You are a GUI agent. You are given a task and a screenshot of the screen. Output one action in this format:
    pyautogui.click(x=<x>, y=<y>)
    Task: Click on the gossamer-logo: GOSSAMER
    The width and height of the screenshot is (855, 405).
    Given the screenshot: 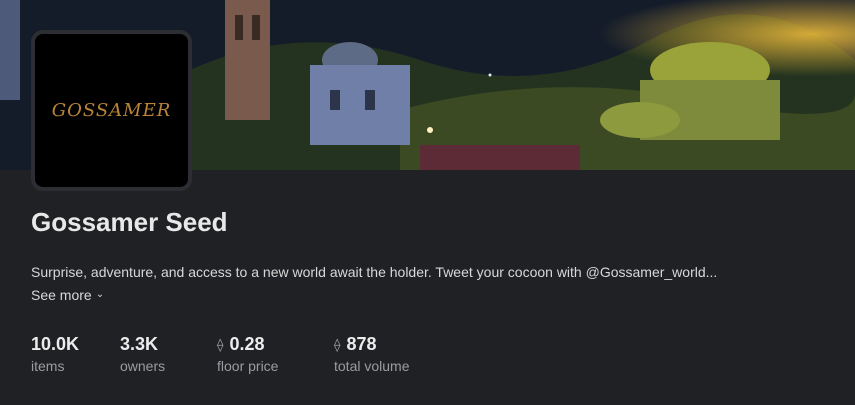 What is the action you would take?
    pyautogui.click(x=111, y=110)
    